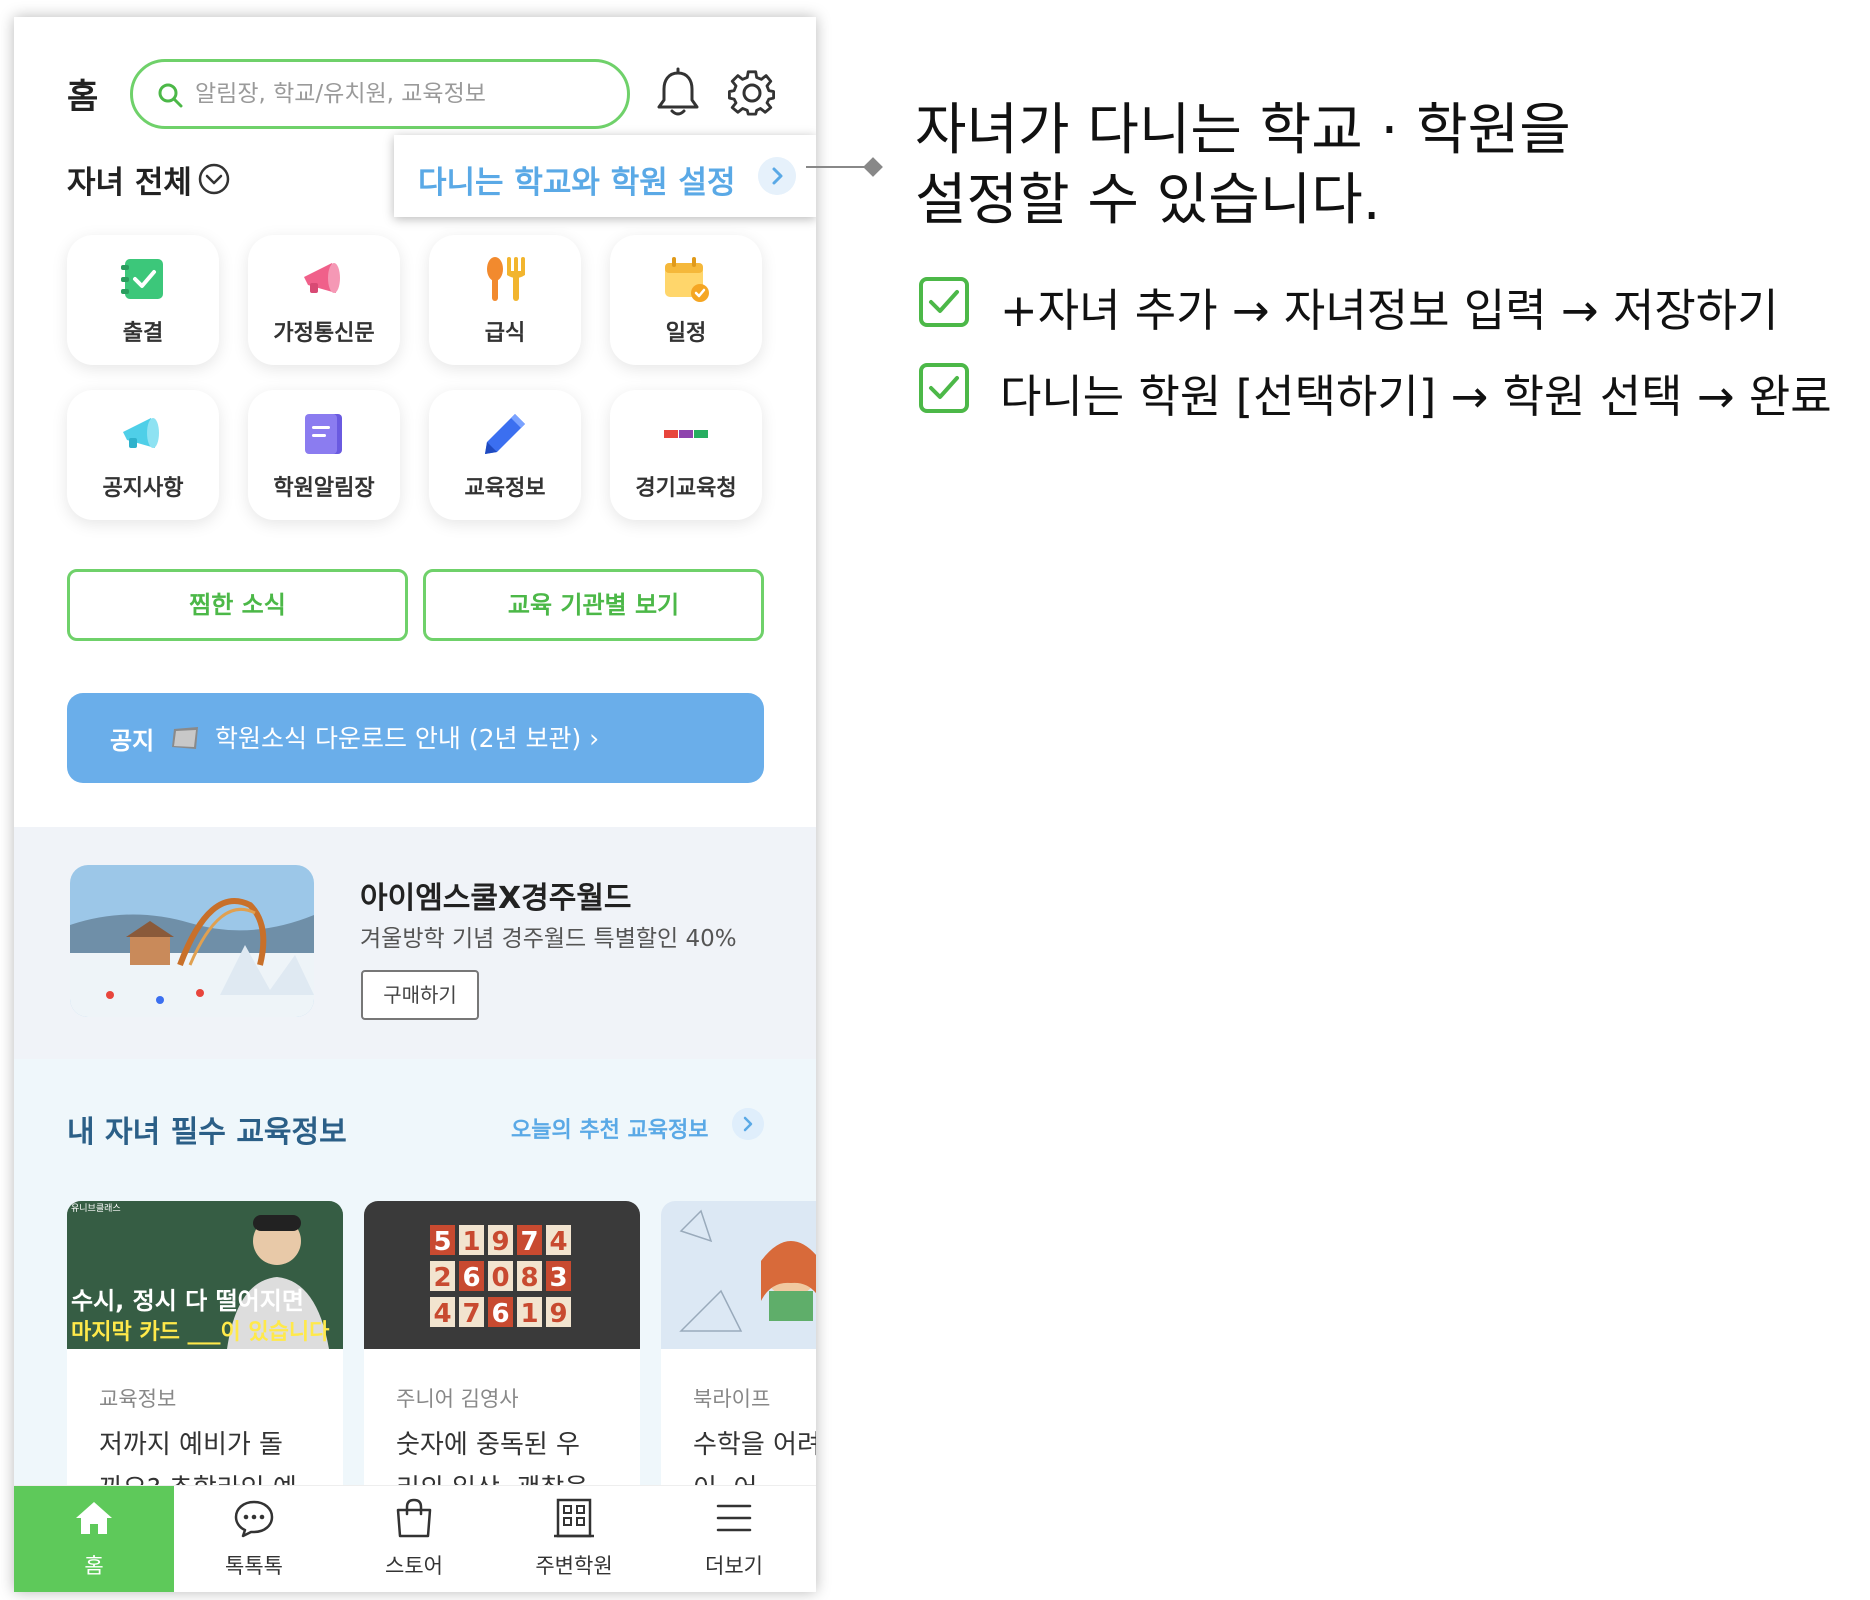  What do you see at coordinates (254, 1519) in the screenshot?
I see `chat-icon` at bounding box center [254, 1519].